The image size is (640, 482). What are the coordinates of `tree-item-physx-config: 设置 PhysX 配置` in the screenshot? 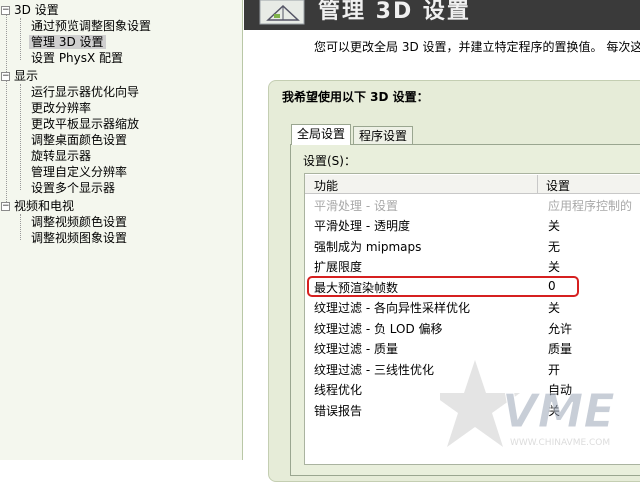 It's located at (77, 58).